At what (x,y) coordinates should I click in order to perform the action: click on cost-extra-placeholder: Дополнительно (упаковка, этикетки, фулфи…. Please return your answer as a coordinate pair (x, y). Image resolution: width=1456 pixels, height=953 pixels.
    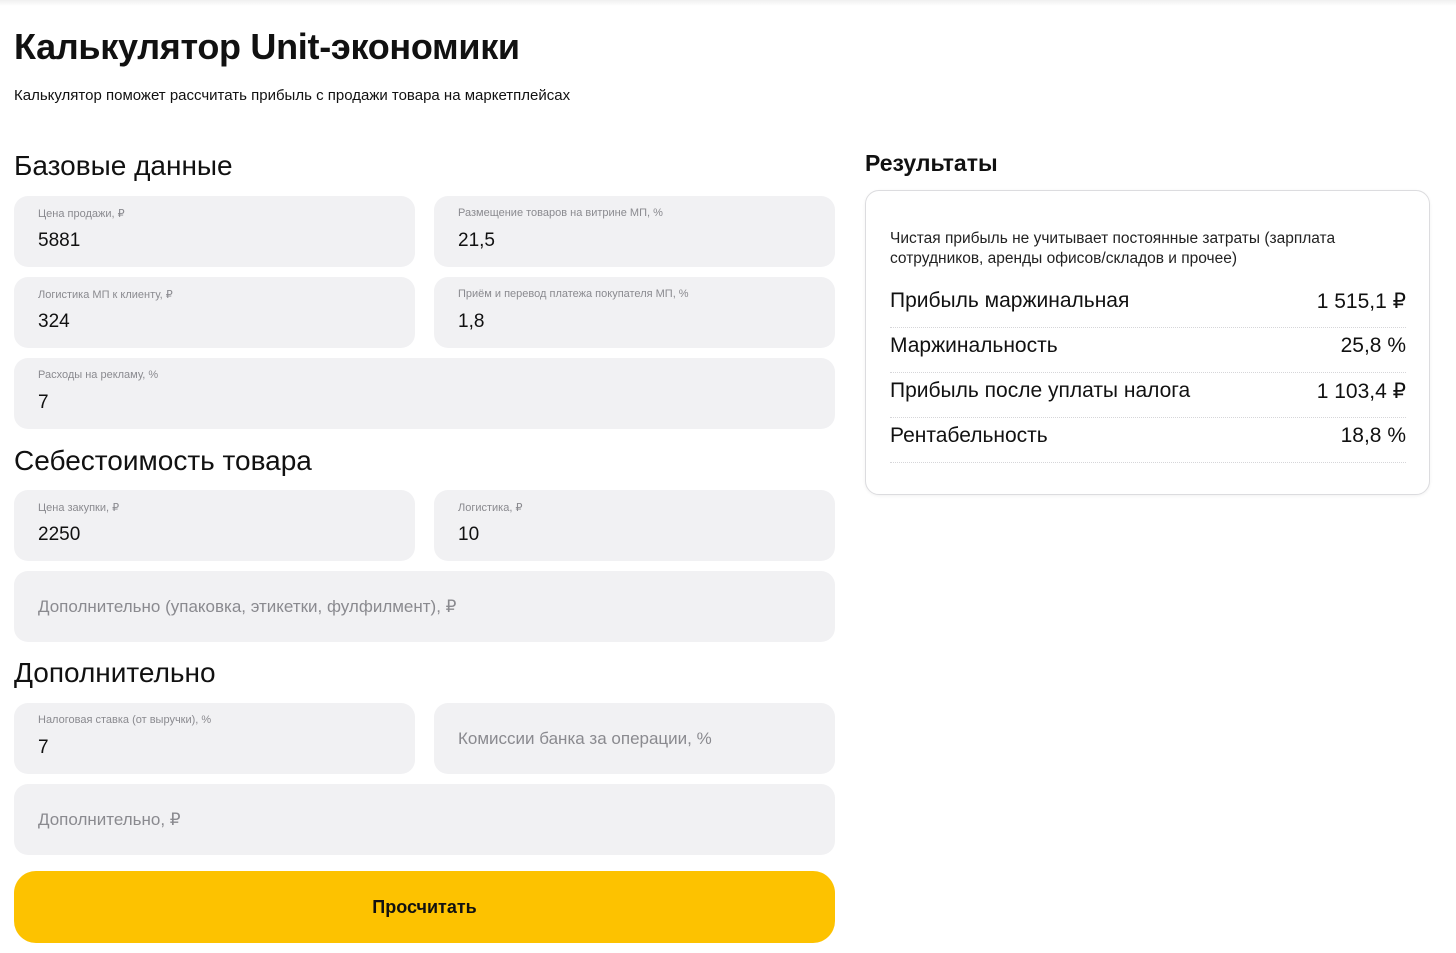
    Looking at the image, I should click on (247, 606).